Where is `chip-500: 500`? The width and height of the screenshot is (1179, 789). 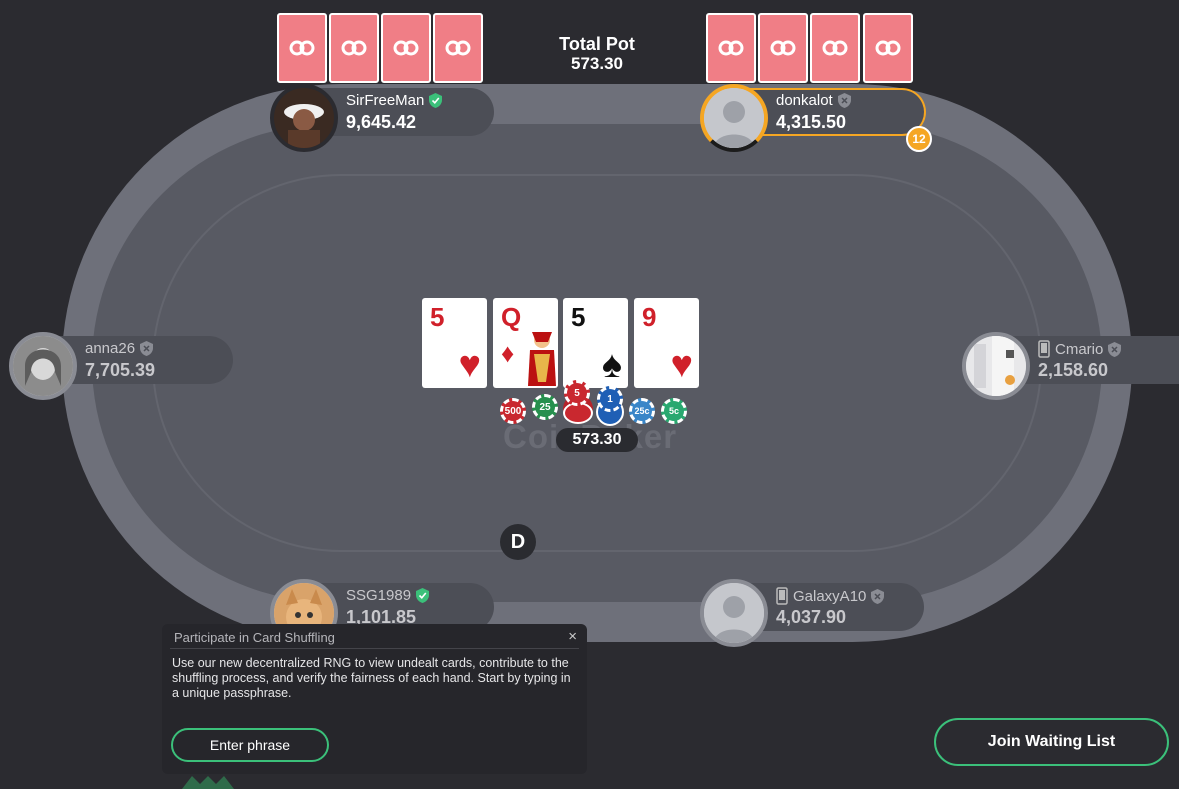 chip-500: 500 is located at coordinates (513, 411).